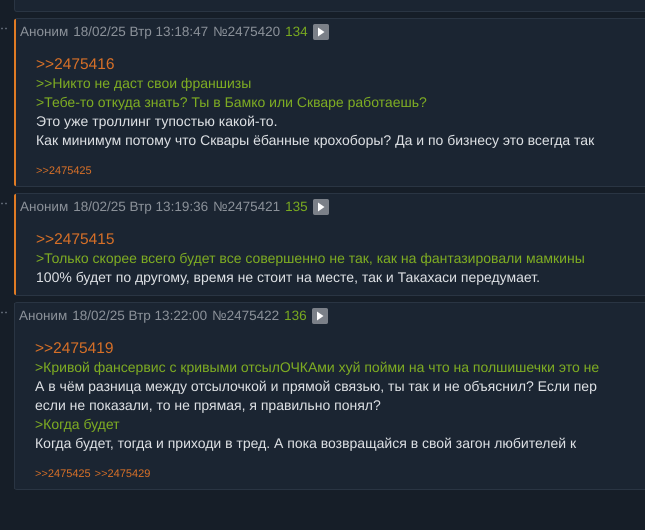  Describe the element at coordinates (246, 316) in the screenshot. I see `post-number: №2475422` at that location.